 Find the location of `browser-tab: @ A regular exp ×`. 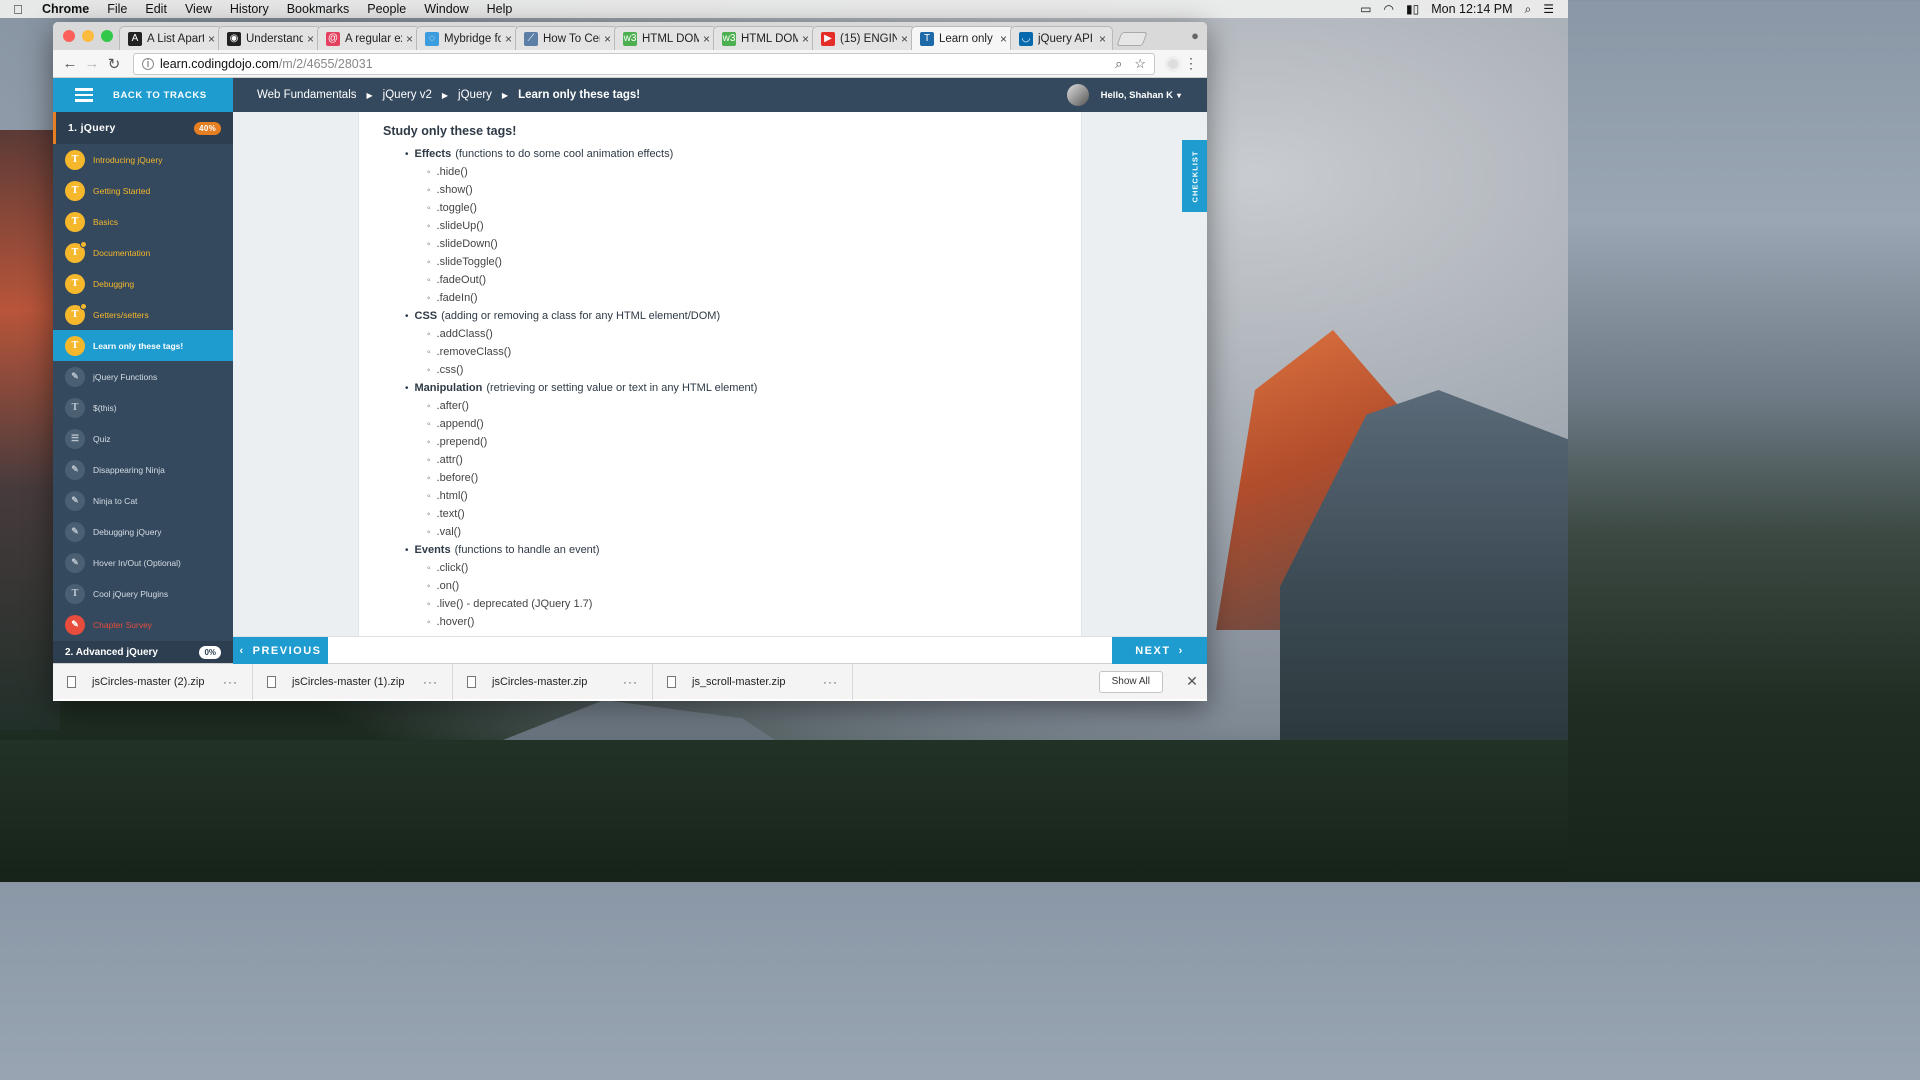

browser-tab: @ A regular exp × is located at coordinates (368, 38).